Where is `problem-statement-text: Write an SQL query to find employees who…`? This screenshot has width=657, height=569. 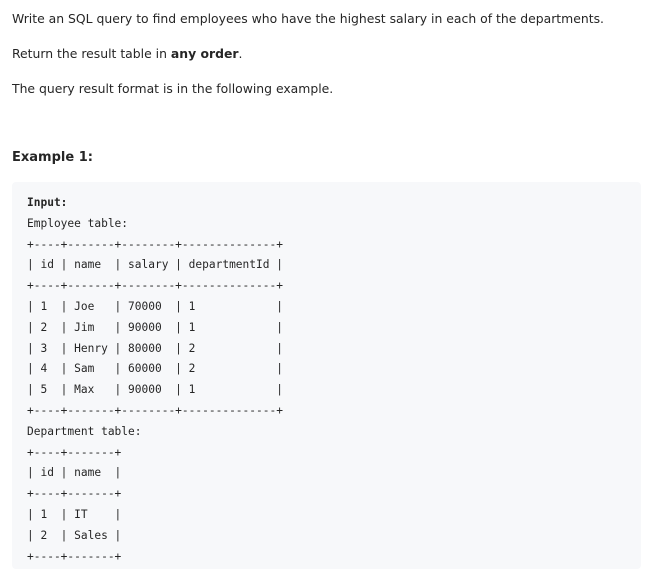 problem-statement-text: Write an SQL query to find employees who… is located at coordinates (308, 18).